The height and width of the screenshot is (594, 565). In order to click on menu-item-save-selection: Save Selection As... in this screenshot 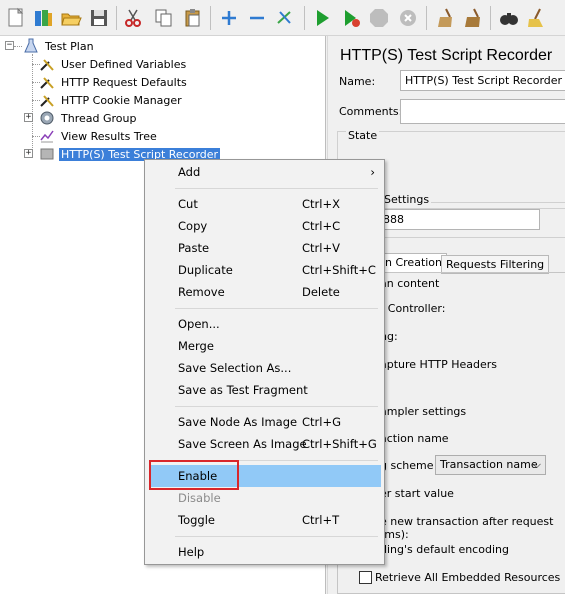, I will do `click(265, 368)`.